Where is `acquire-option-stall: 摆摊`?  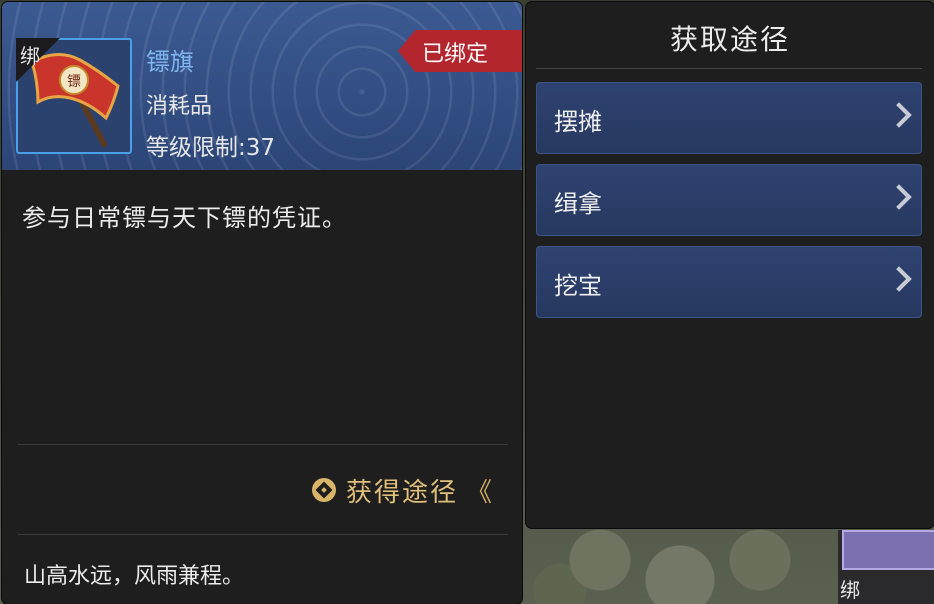
acquire-option-stall: 摆摊 is located at coordinates (729, 118).